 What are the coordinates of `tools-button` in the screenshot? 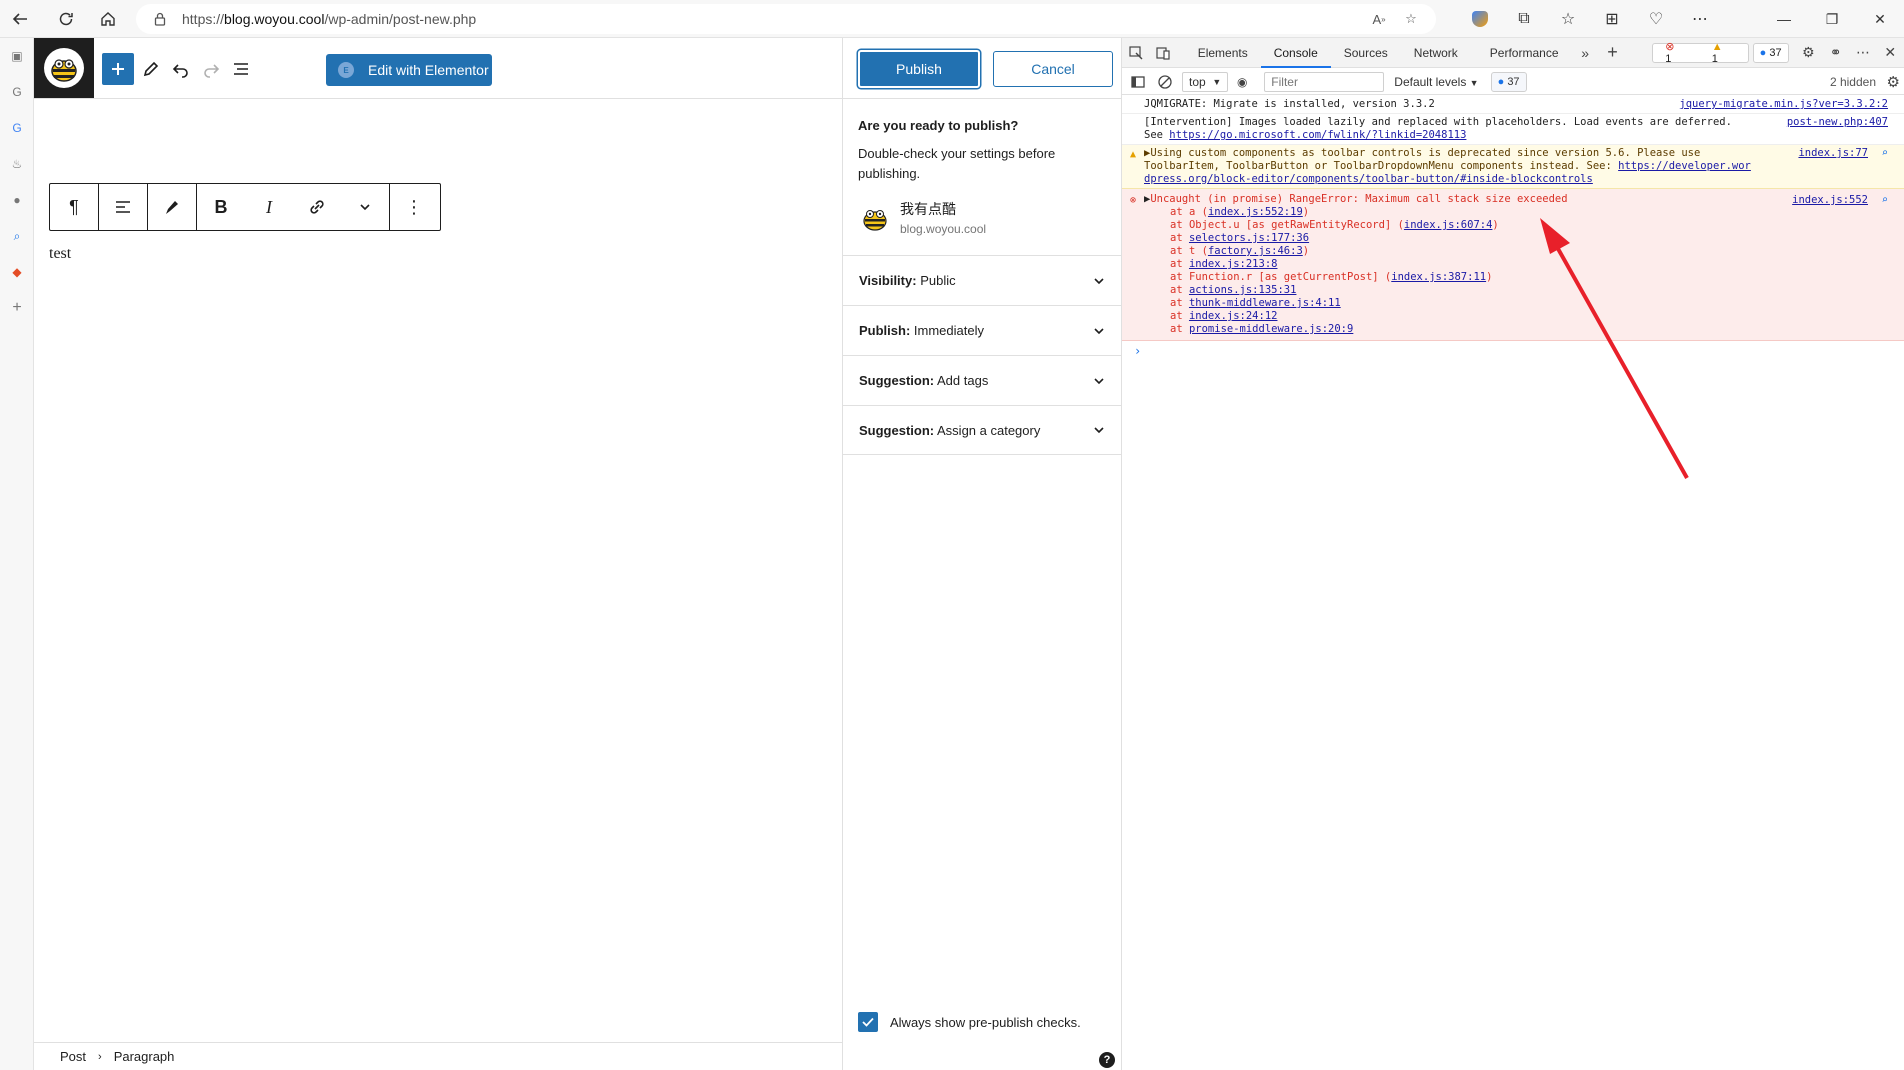 It's located at (151, 69).